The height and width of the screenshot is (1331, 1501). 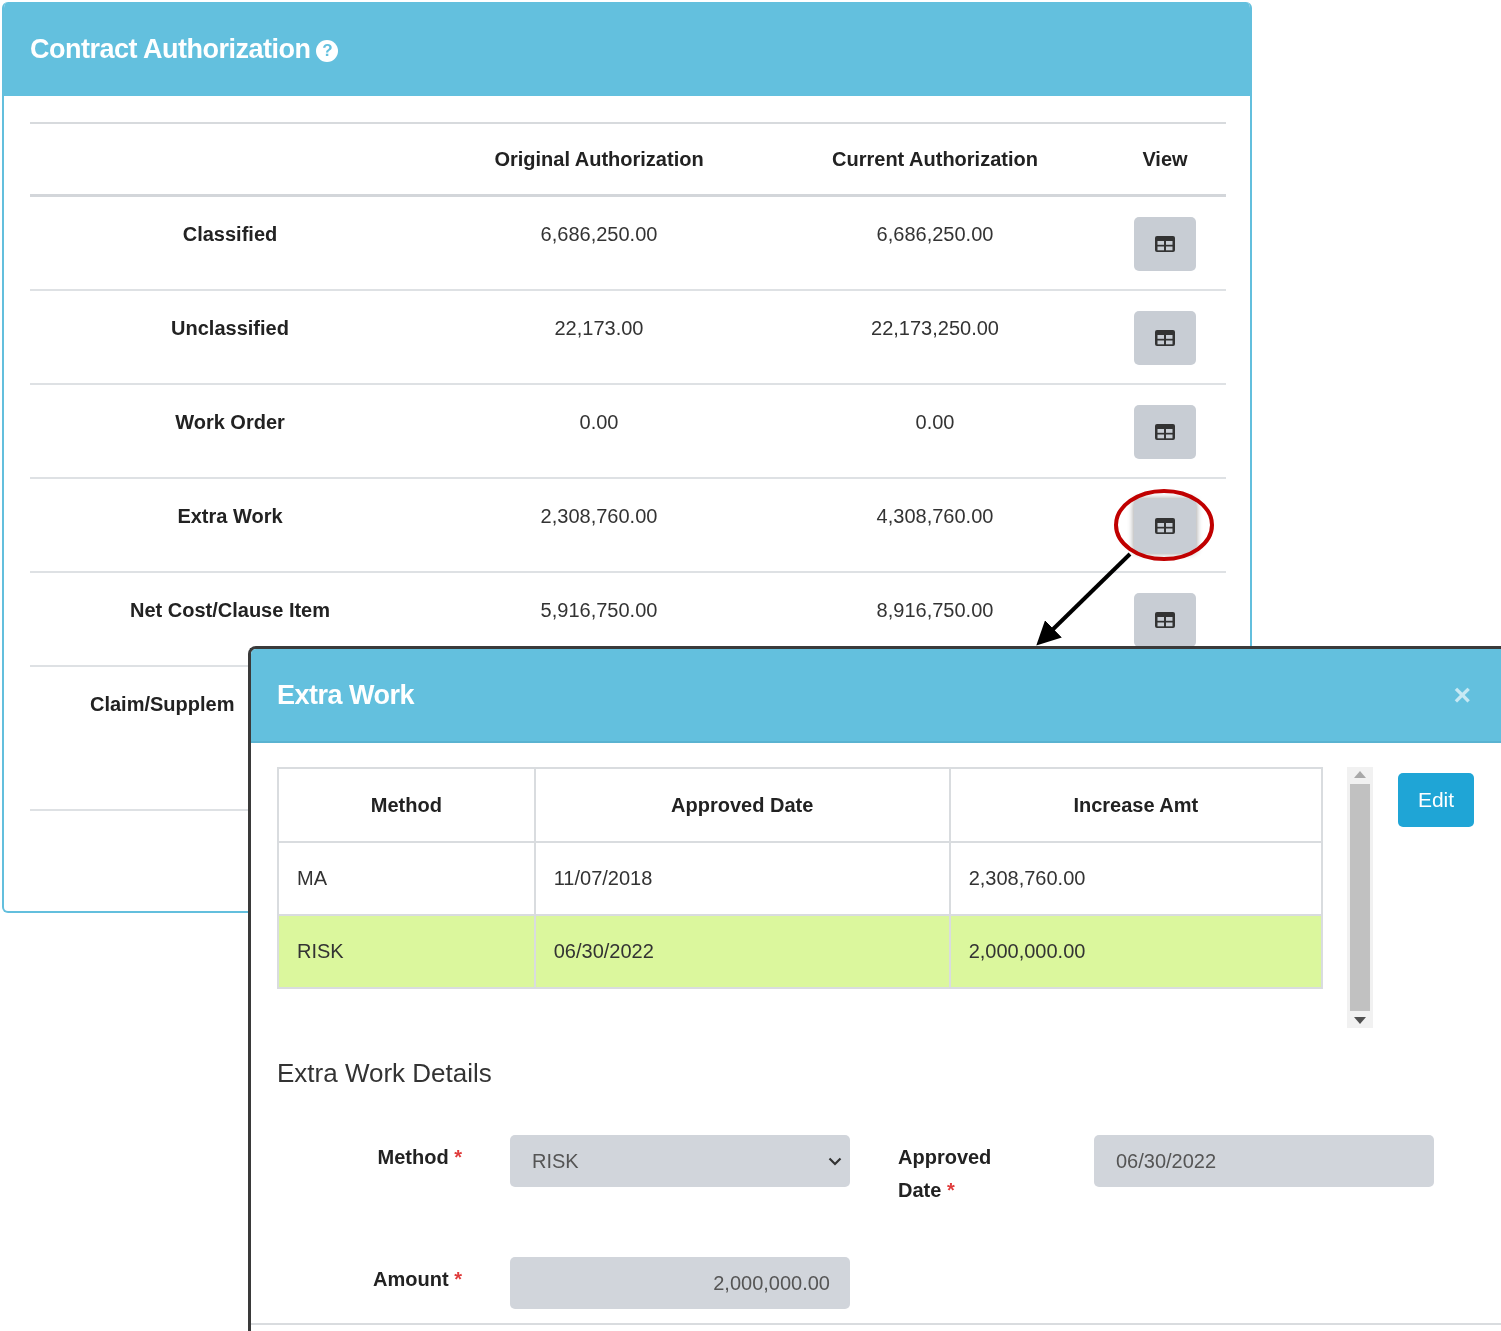 I want to click on chevron-down-icon, so click(x=835, y=1161).